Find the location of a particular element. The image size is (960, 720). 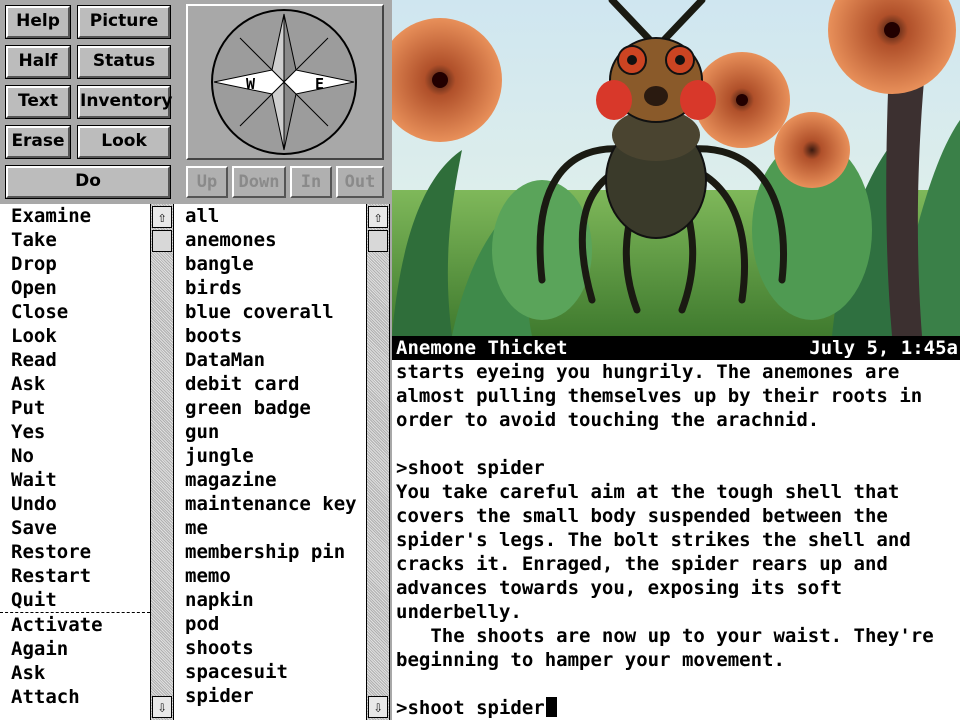

output-line: >shoot spider is located at coordinates (470, 468).